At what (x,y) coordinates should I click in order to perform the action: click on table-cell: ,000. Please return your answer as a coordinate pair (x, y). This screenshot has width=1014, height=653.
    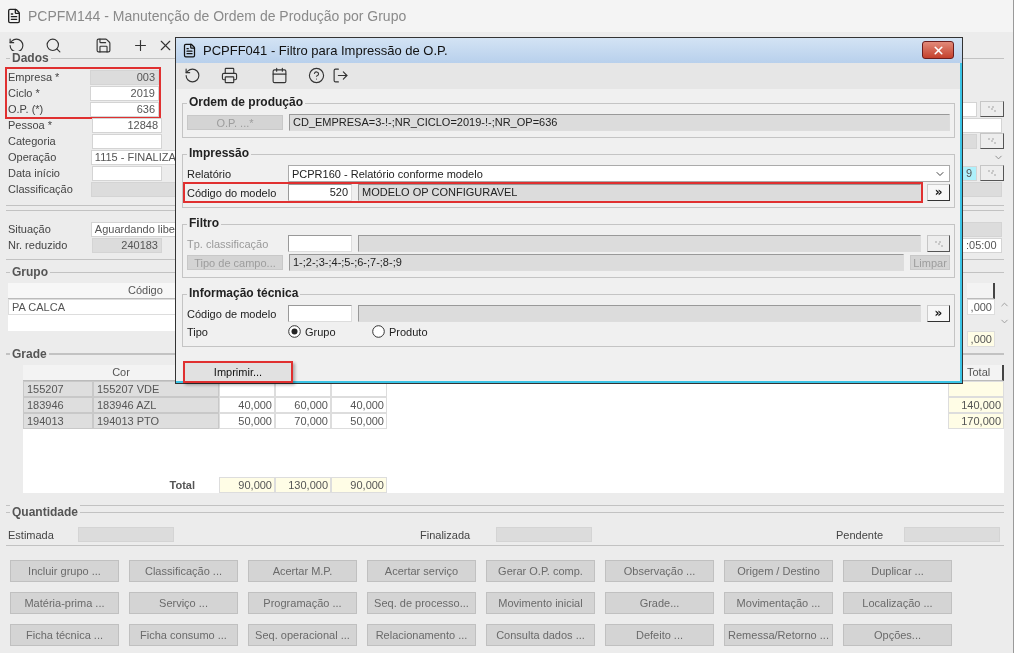
    Looking at the image, I should click on (981, 339).